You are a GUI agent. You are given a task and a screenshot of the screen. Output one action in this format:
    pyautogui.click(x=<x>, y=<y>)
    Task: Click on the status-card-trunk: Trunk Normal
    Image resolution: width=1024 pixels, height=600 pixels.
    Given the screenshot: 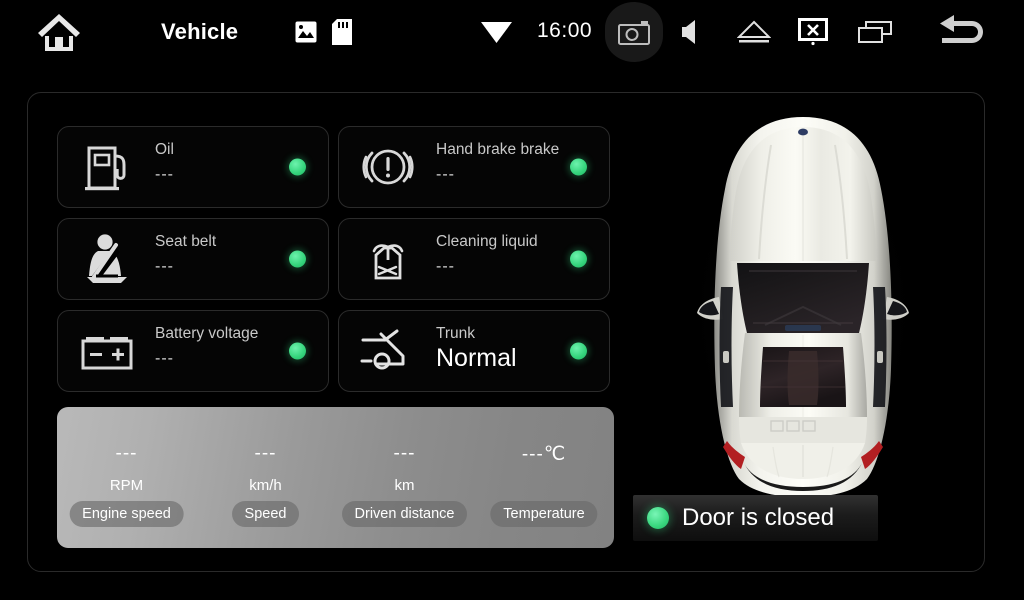 What is the action you would take?
    pyautogui.click(x=474, y=351)
    